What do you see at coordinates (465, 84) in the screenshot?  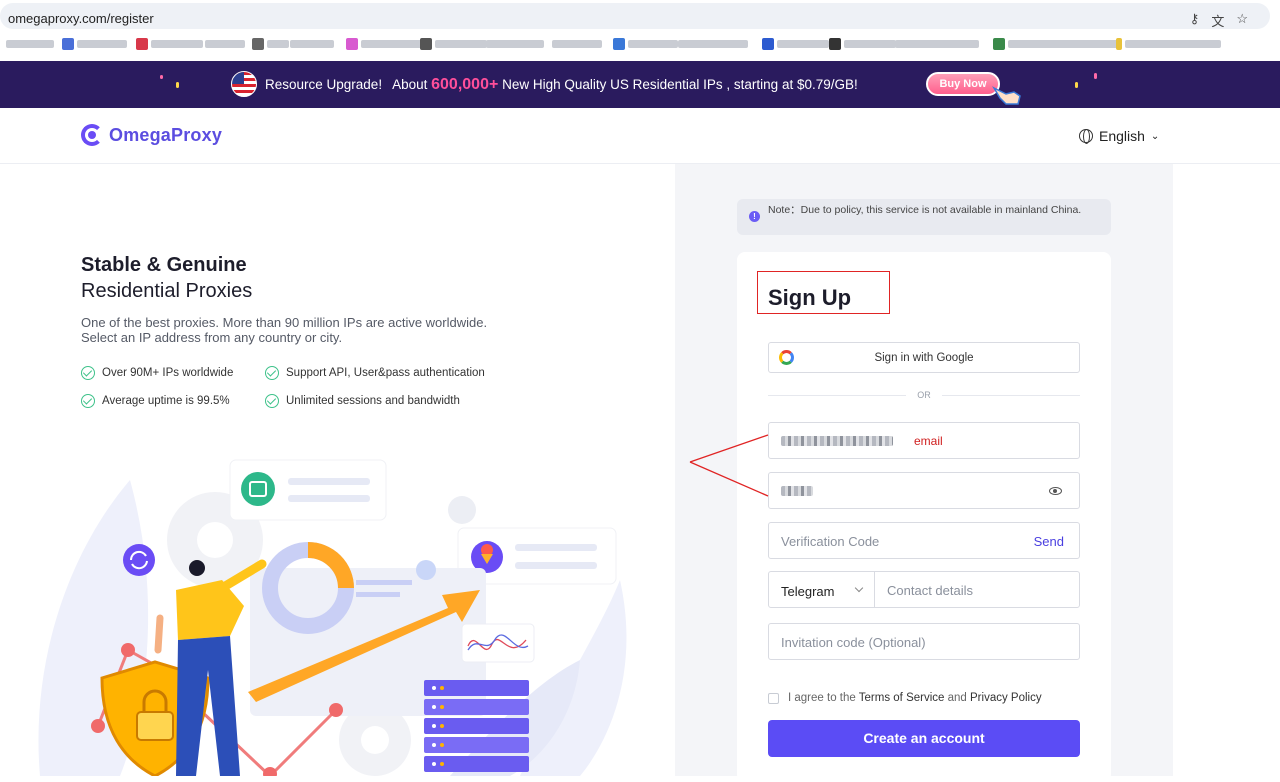 I see `promo-highlight: 600,000+` at bounding box center [465, 84].